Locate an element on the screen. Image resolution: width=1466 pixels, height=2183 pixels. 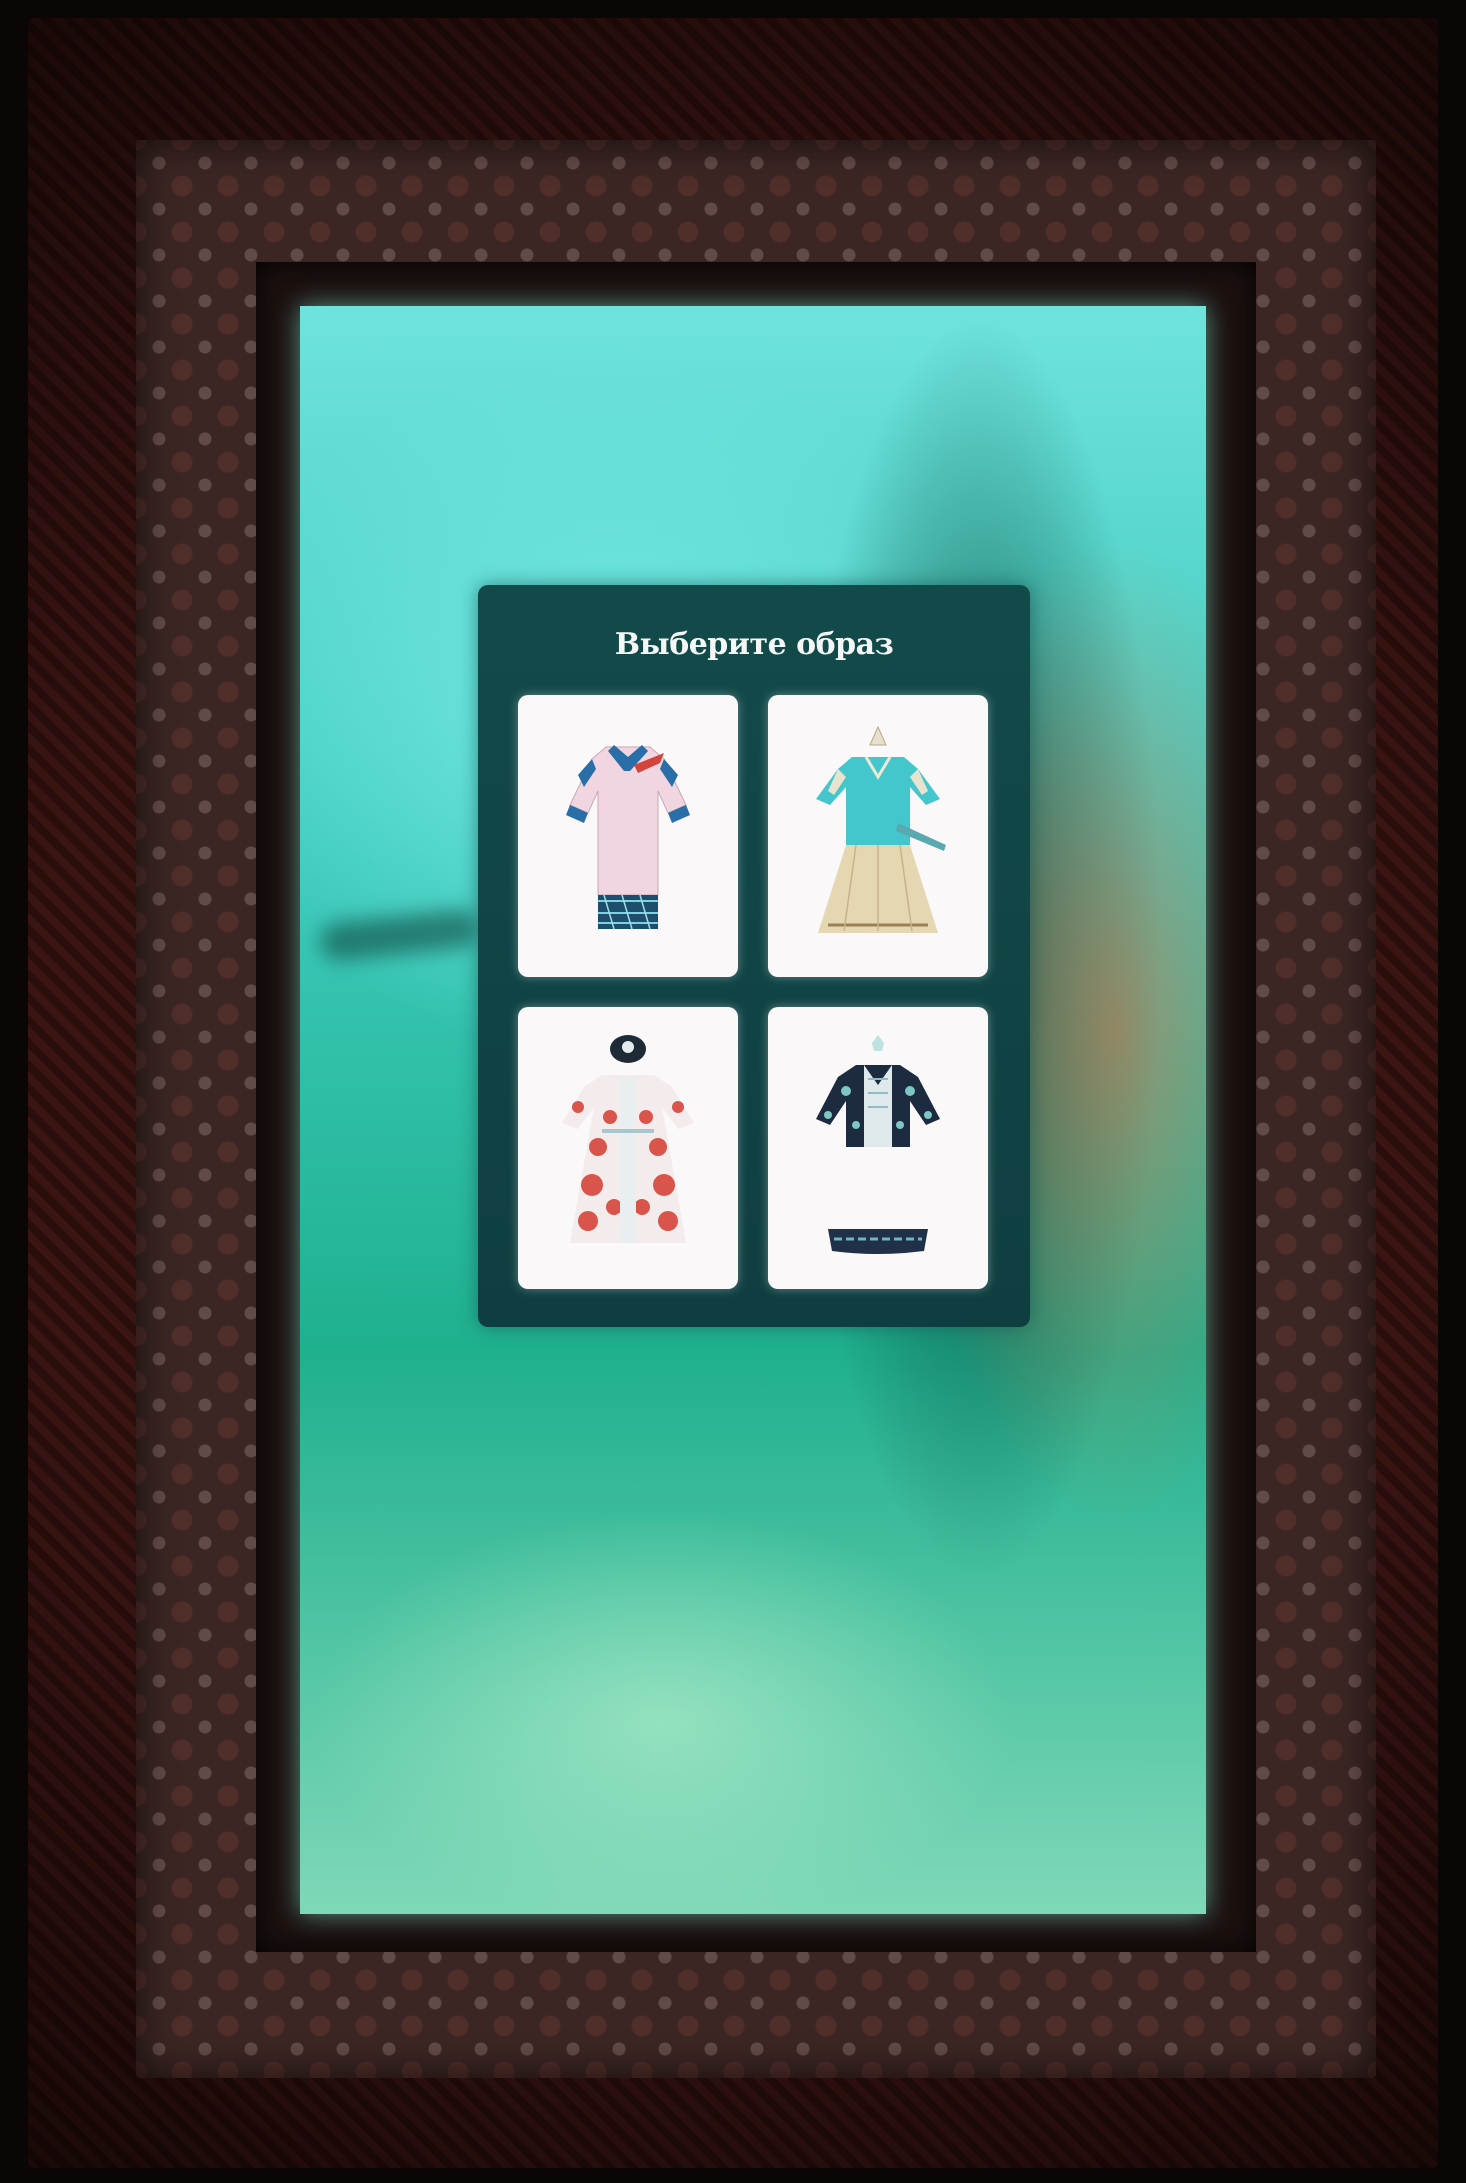
background-blur is located at coordinates (400, 935).